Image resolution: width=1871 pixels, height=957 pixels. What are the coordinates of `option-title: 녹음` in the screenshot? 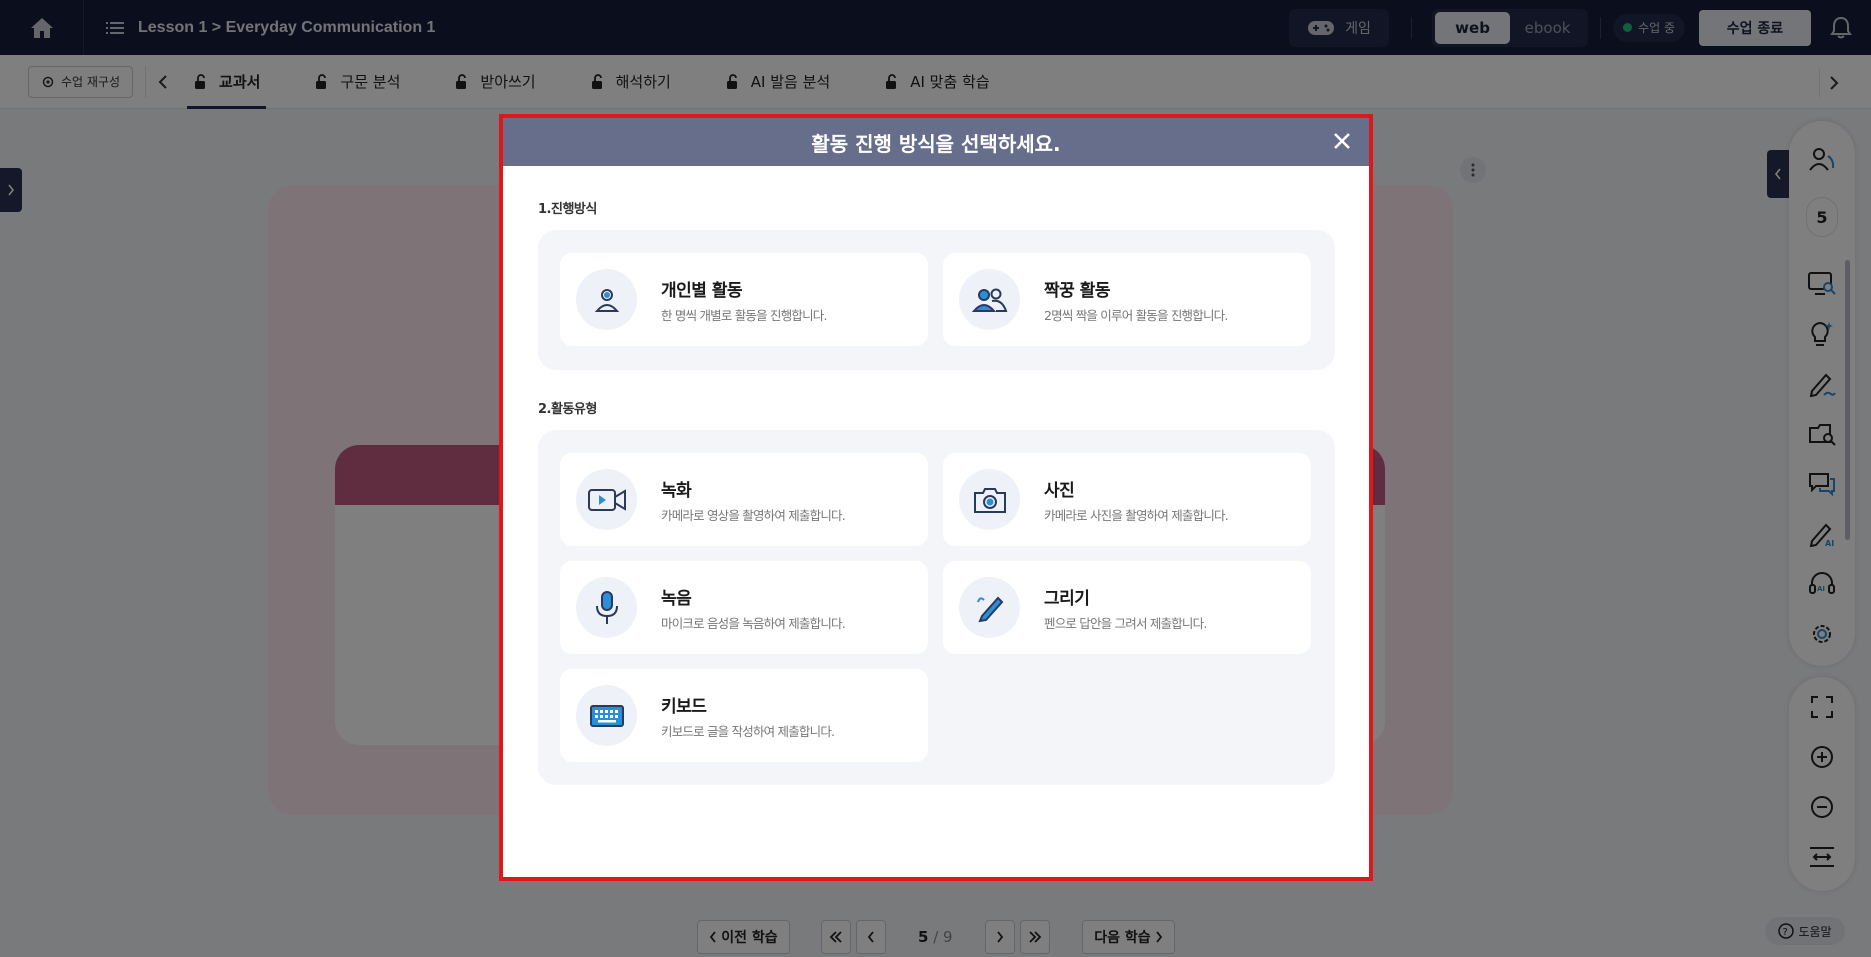 It's located at (676, 598).